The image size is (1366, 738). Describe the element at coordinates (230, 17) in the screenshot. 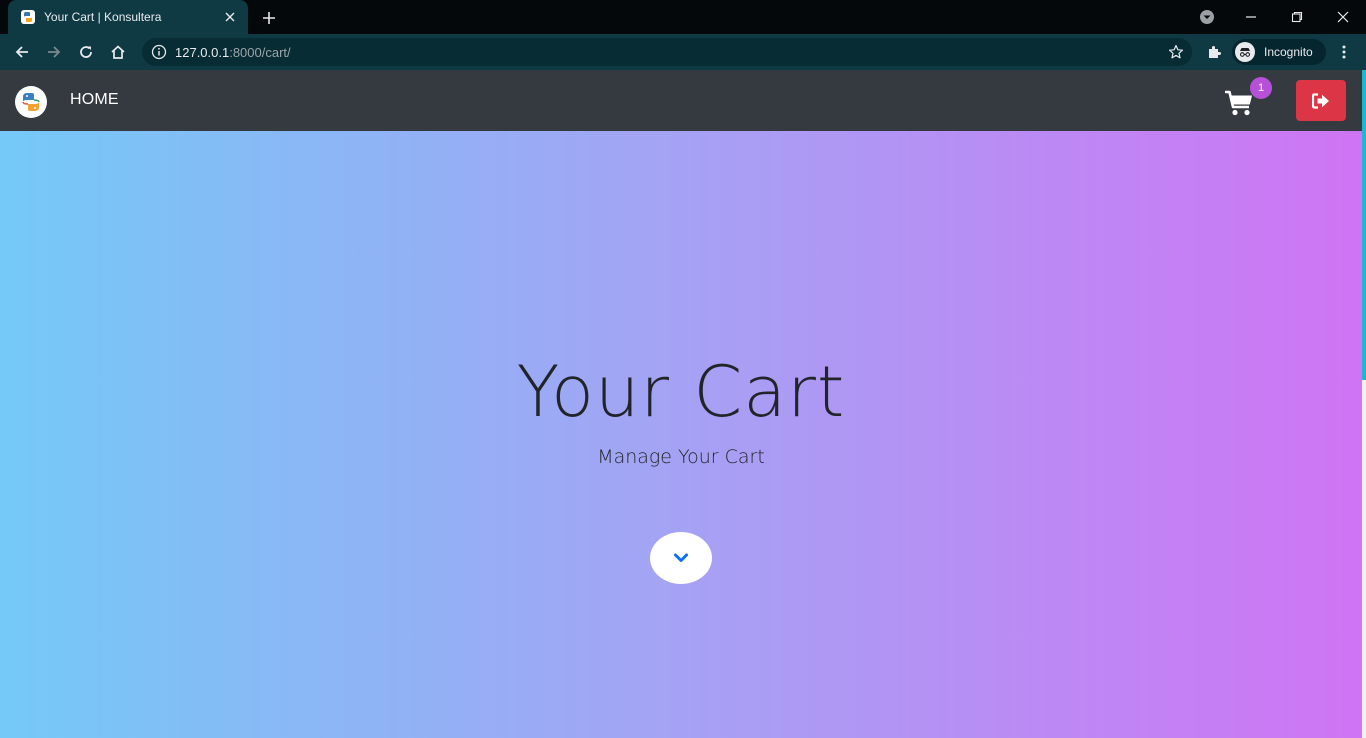

I see `close-tab-icon` at that location.